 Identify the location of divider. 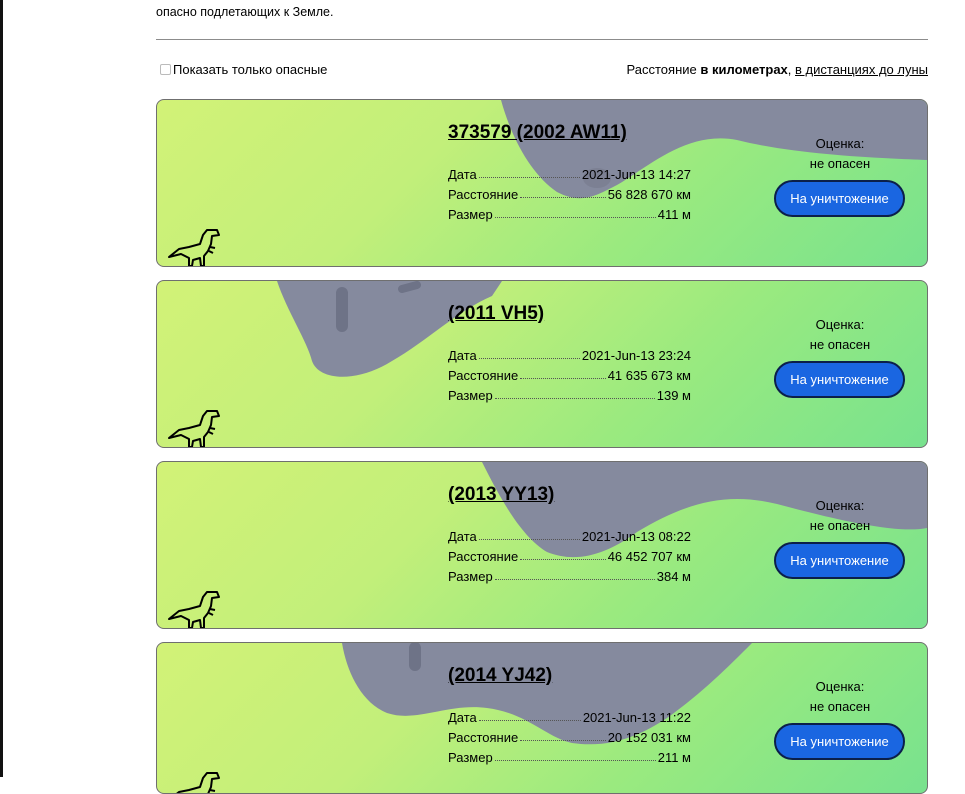
(542, 39).